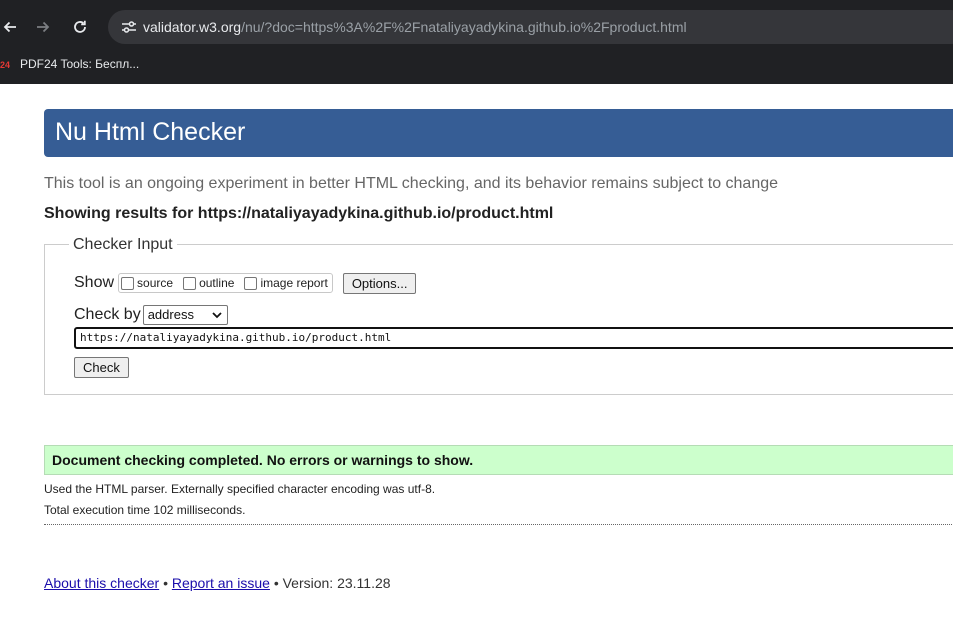 This screenshot has height=640, width=953. Describe the element at coordinates (94, 282) in the screenshot. I see `show-label: Show` at that location.